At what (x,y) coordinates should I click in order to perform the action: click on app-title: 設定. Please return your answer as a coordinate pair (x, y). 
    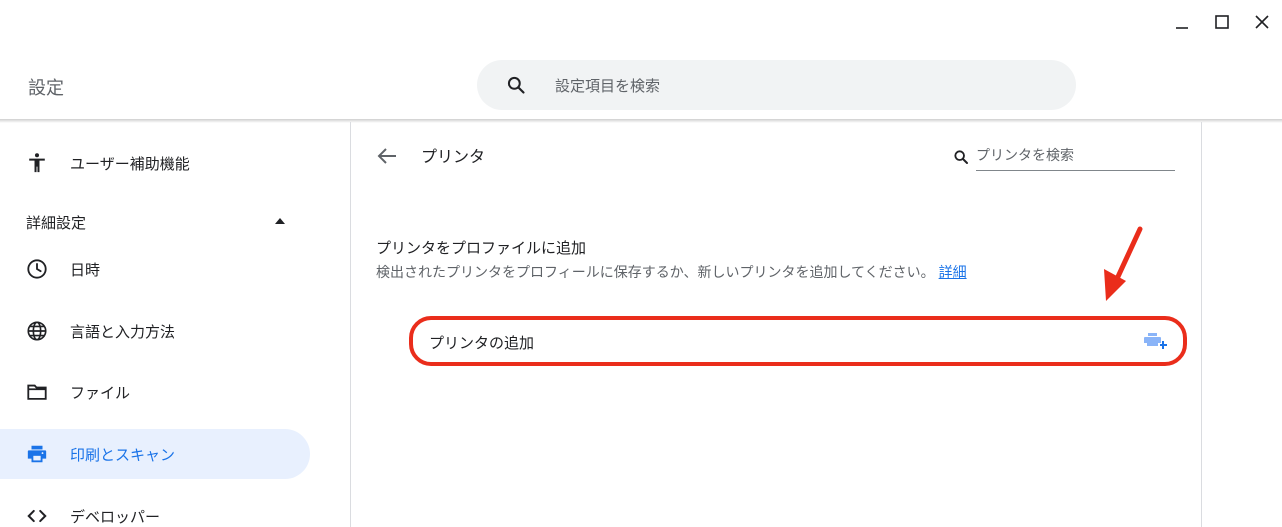
    Looking at the image, I should click on (46, 88).